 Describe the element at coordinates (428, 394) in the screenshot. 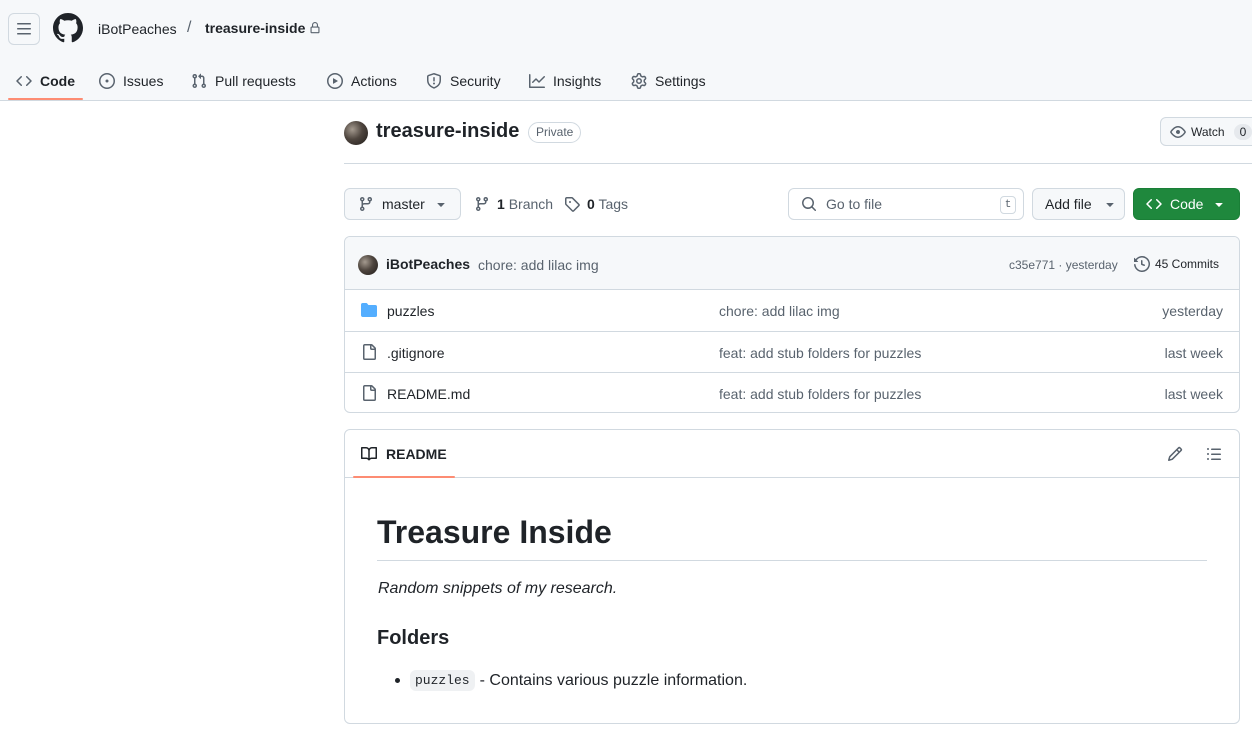

I see `file-name: README.md` at that location.